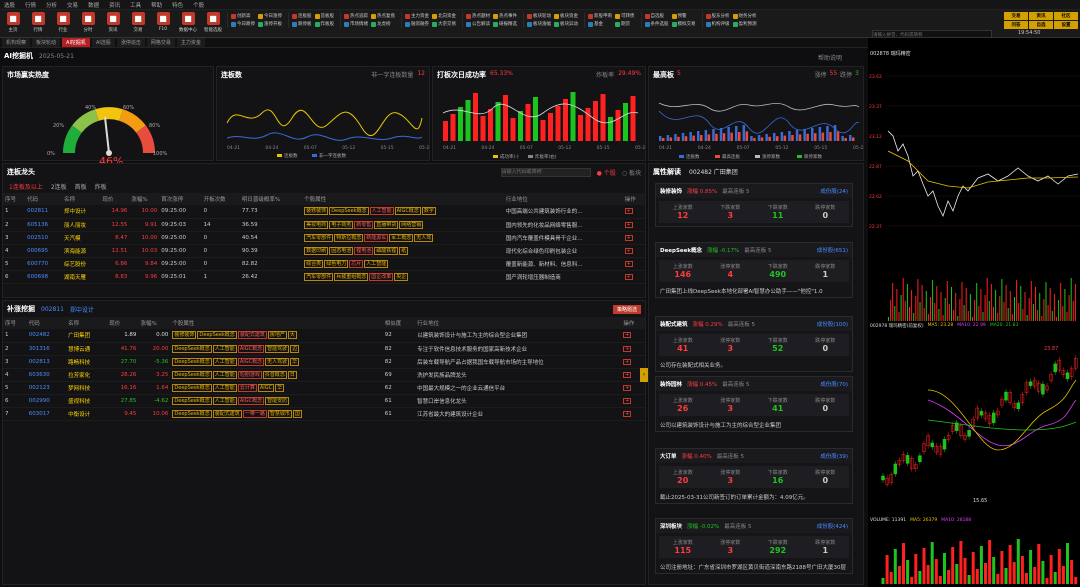  Describe the element at coordinates (336, 263) in the screenshot. I see `attribute-tag: 绿色电力` at that location.